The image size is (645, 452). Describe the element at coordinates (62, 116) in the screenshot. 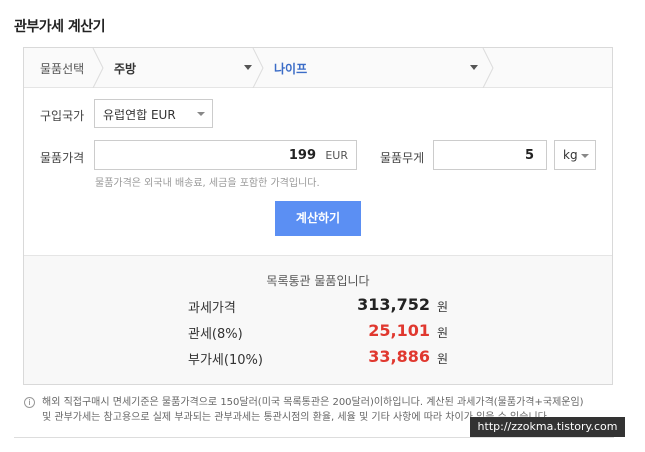

I see `country-label: 구입국가` at that location.